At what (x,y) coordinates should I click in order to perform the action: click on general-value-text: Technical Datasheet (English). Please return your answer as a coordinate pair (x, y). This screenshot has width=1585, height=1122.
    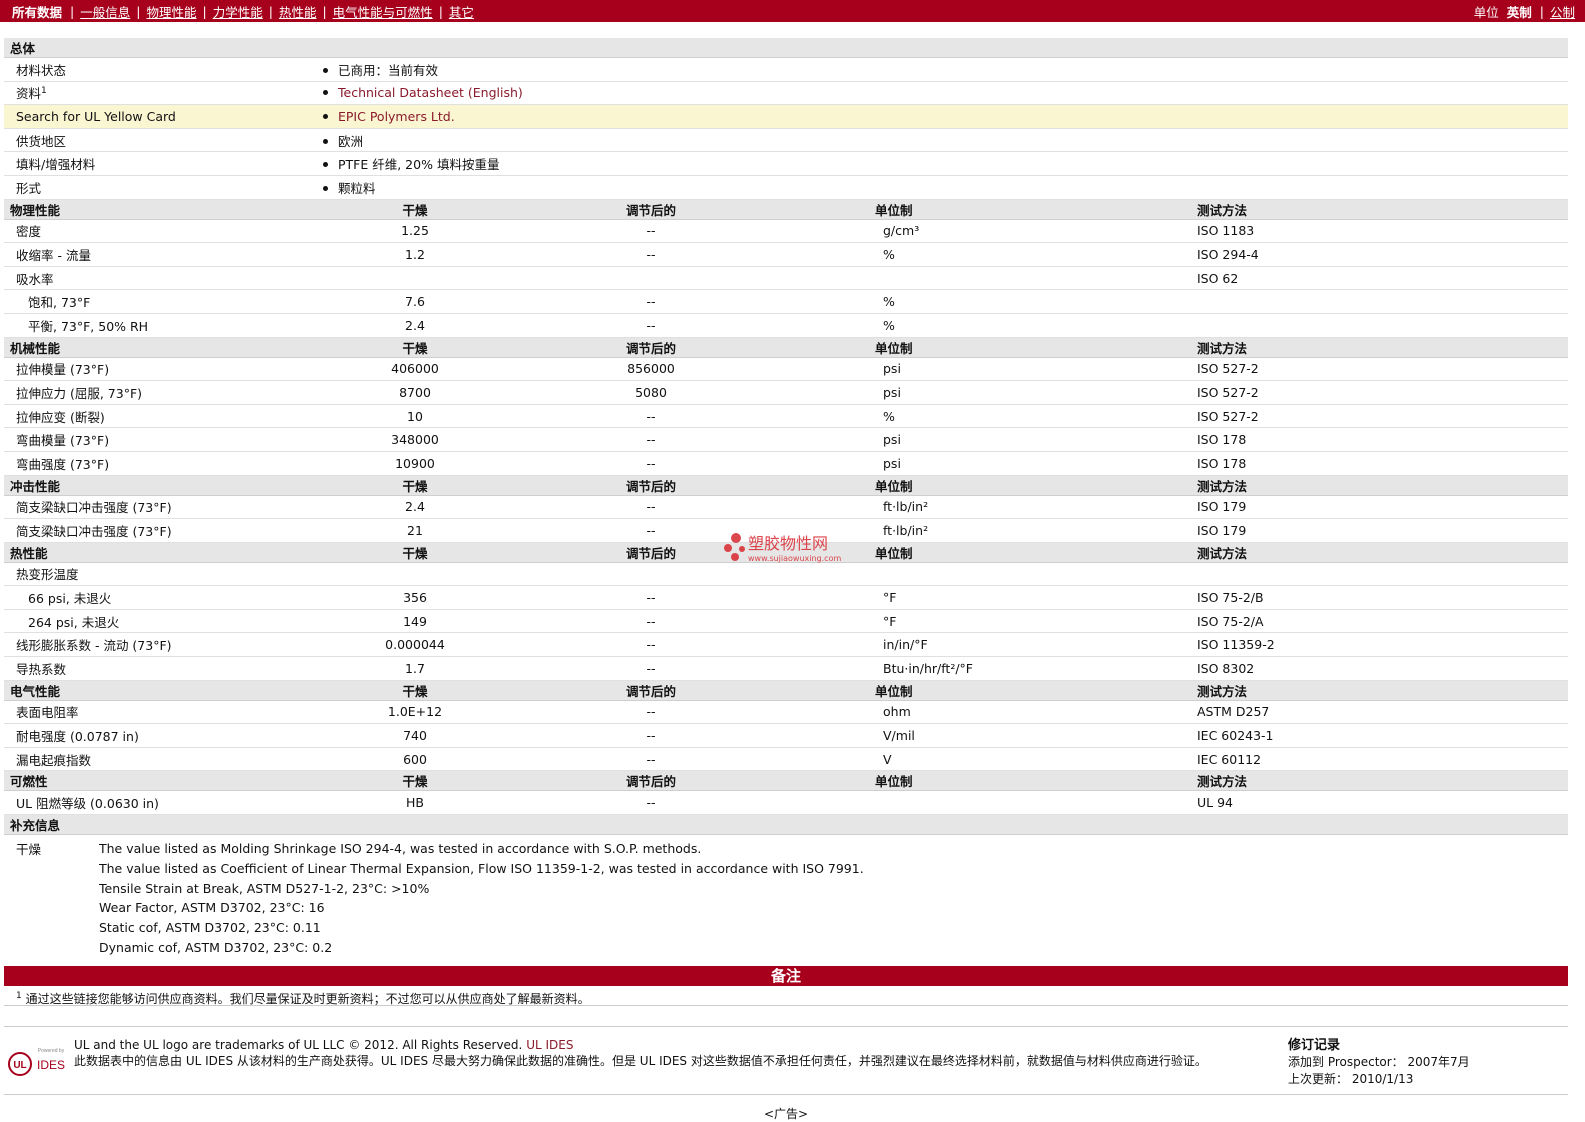
    Looking at the image, I should click on (430, 92).